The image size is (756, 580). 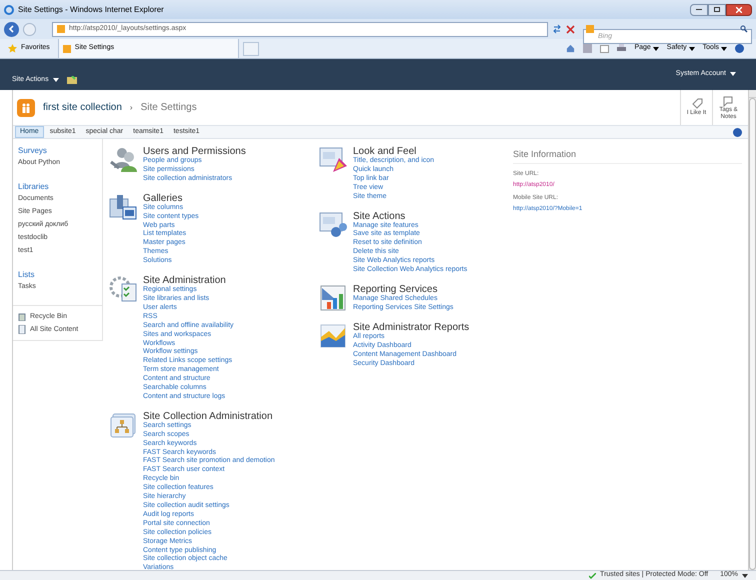 I want to click on document-icon, so click(x=22, y=329).